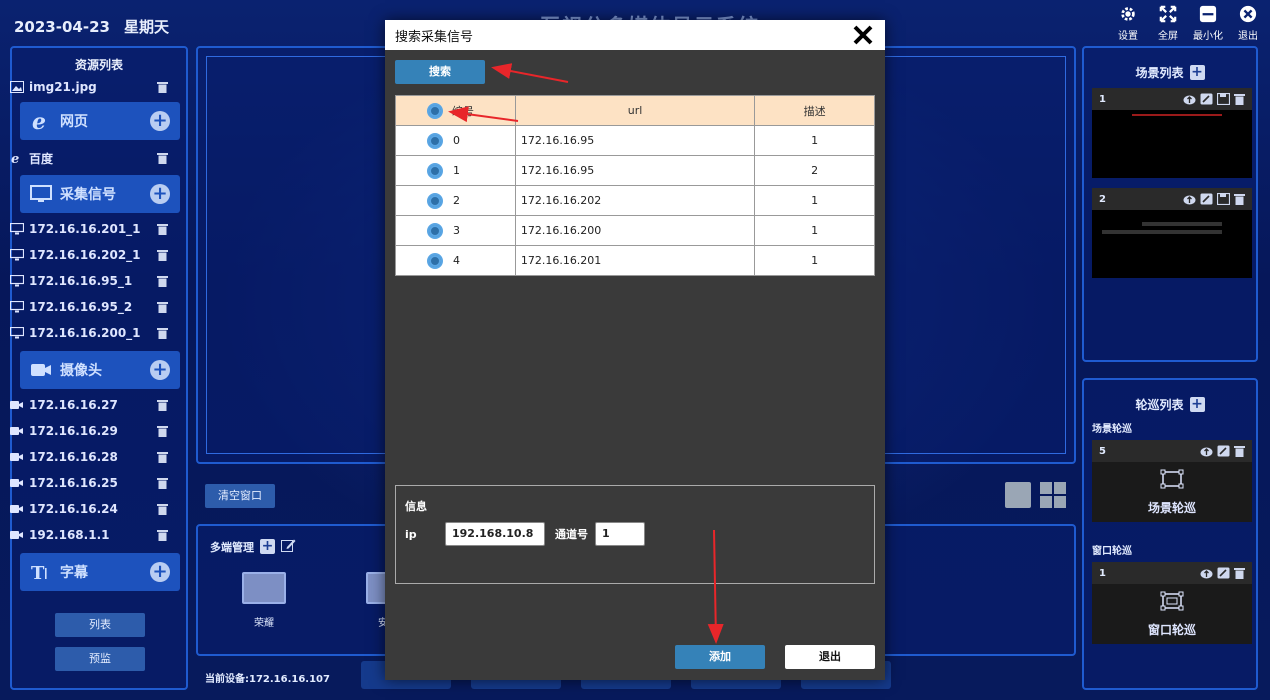 The width and height of the screenshot is (1270, 700). Describe the element at coordinates (100, 121) in the screenshot. I see `category-web: e 网页 +` at that location.